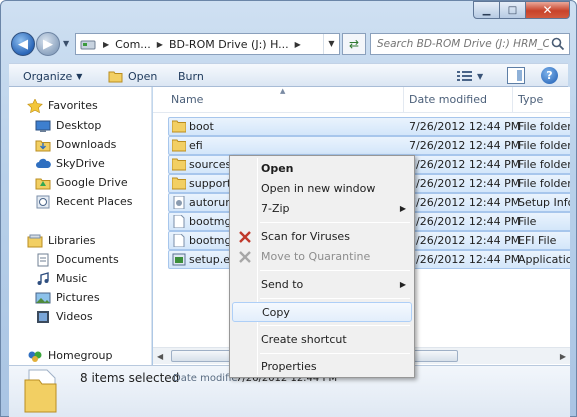 The width and height of the screenshot is (577, 417). I want to click on menu-item-scan-viruses: Scan for Viruses, so click(322, 237).